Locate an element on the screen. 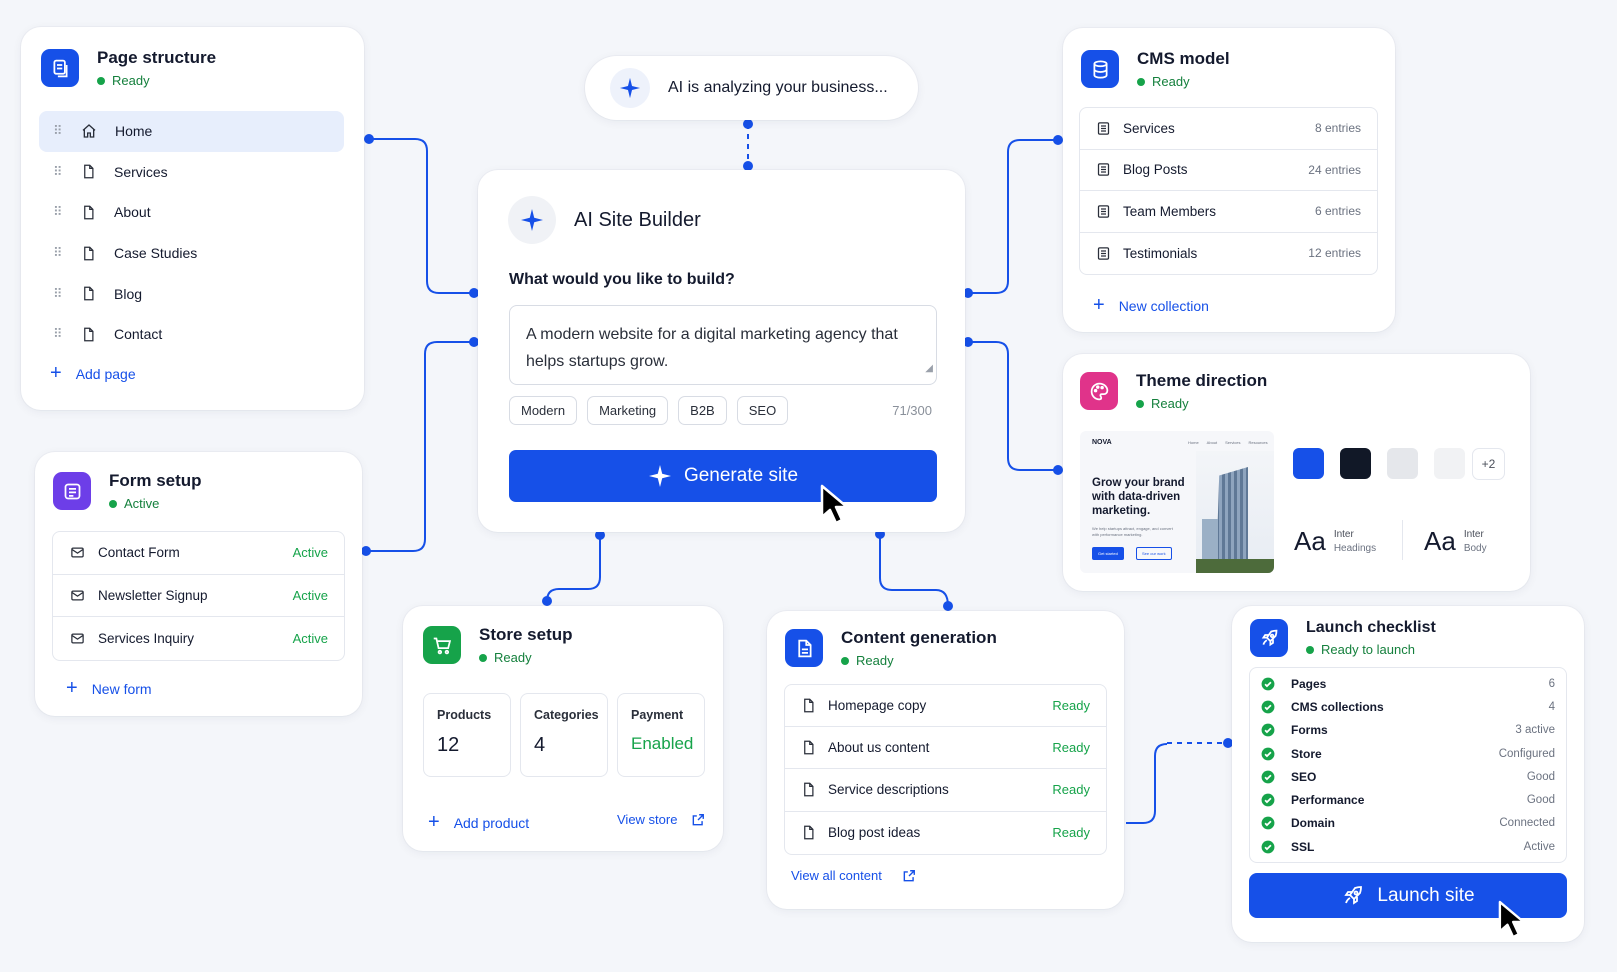 This screenshot has height=972, width=1617. checklist-name: Store is located at coordinates (1306, 753).